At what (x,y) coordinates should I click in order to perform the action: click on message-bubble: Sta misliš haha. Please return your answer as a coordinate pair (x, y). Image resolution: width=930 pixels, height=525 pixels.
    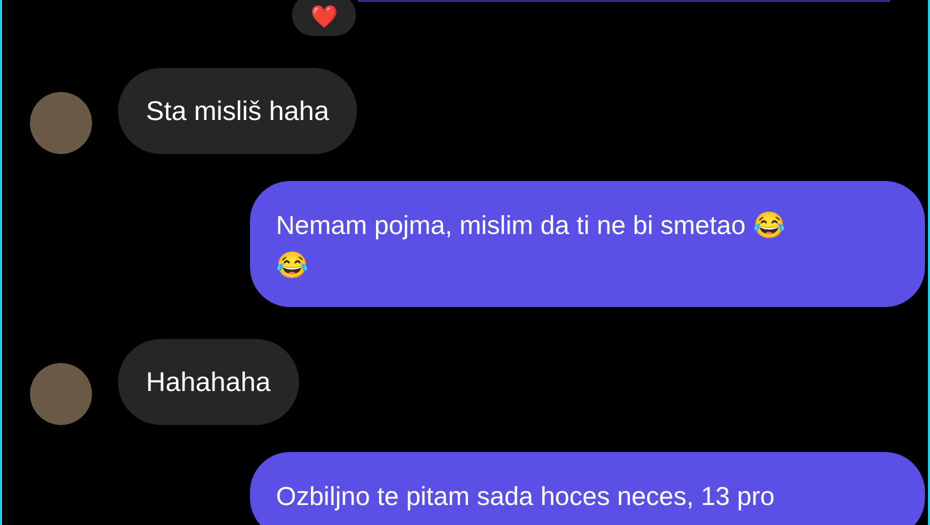
    Looking at the image, I should click on (238, 111).